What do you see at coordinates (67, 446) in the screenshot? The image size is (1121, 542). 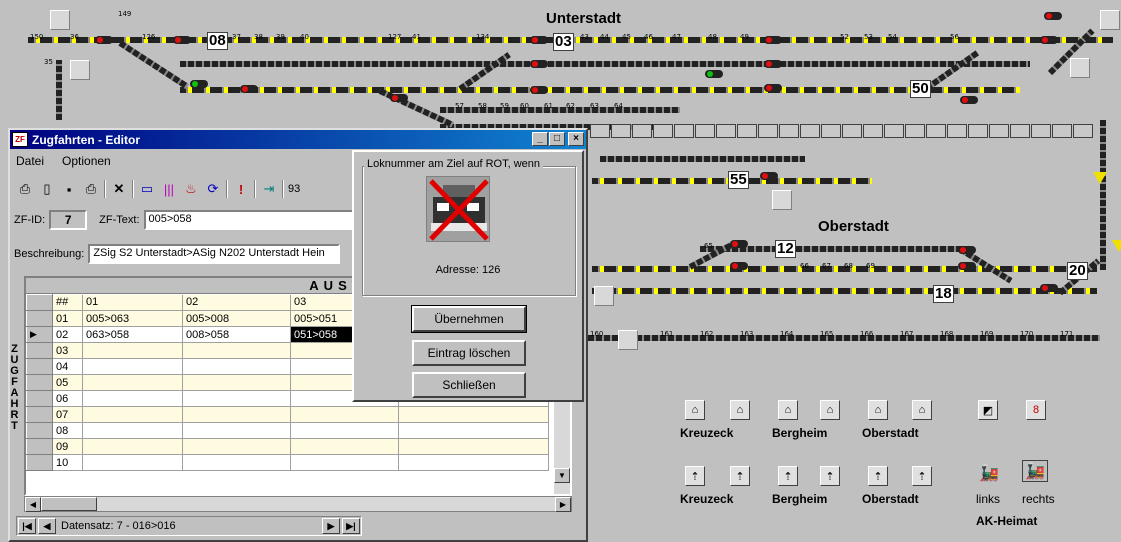 I see `grid-cell: 09` at bounding box center [67, 446].